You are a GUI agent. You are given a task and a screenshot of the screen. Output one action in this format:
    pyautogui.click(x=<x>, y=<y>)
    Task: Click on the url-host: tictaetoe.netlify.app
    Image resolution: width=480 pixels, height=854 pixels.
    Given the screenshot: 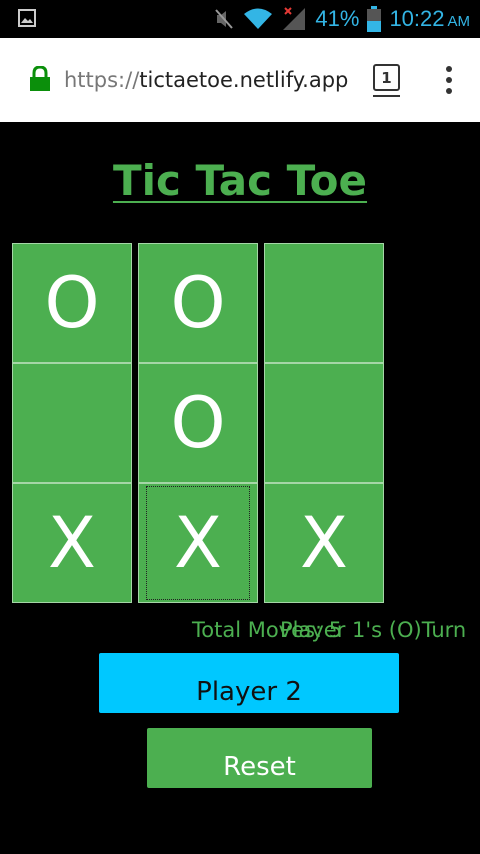 What is the action you would take?
    pyautogui.click(x=244, y=80)
    